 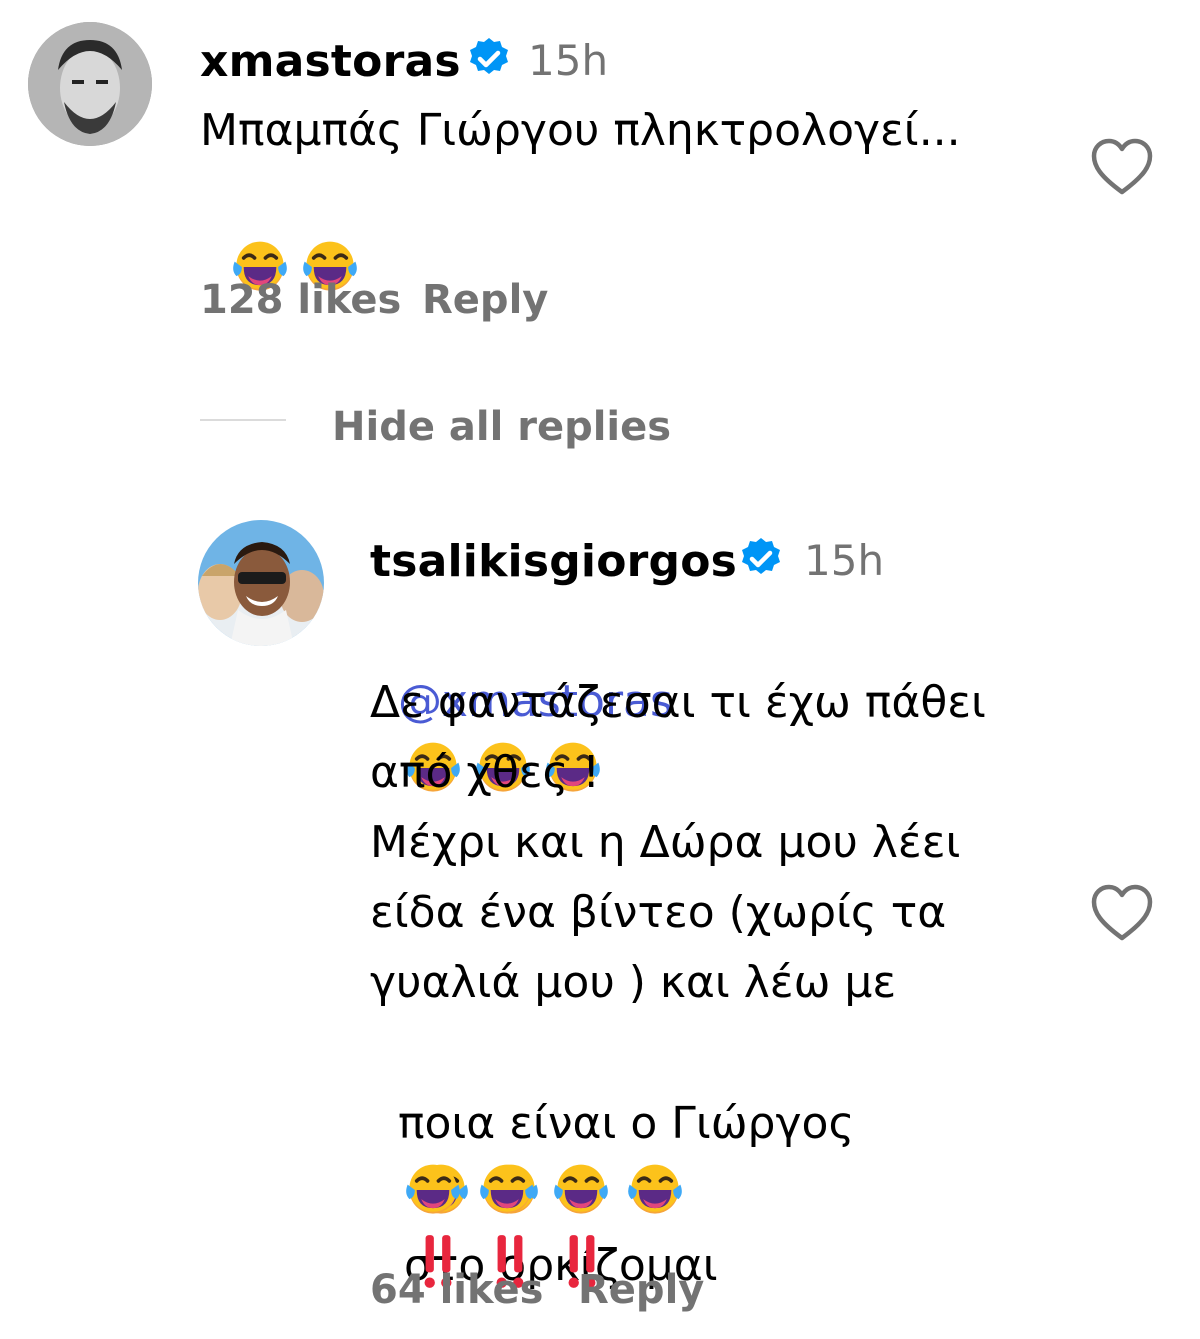 What do you see at coordinates (641, 1290) in the screenshot?
I see `reply-reply-button: Reply` at bounding box center [641, 1290].